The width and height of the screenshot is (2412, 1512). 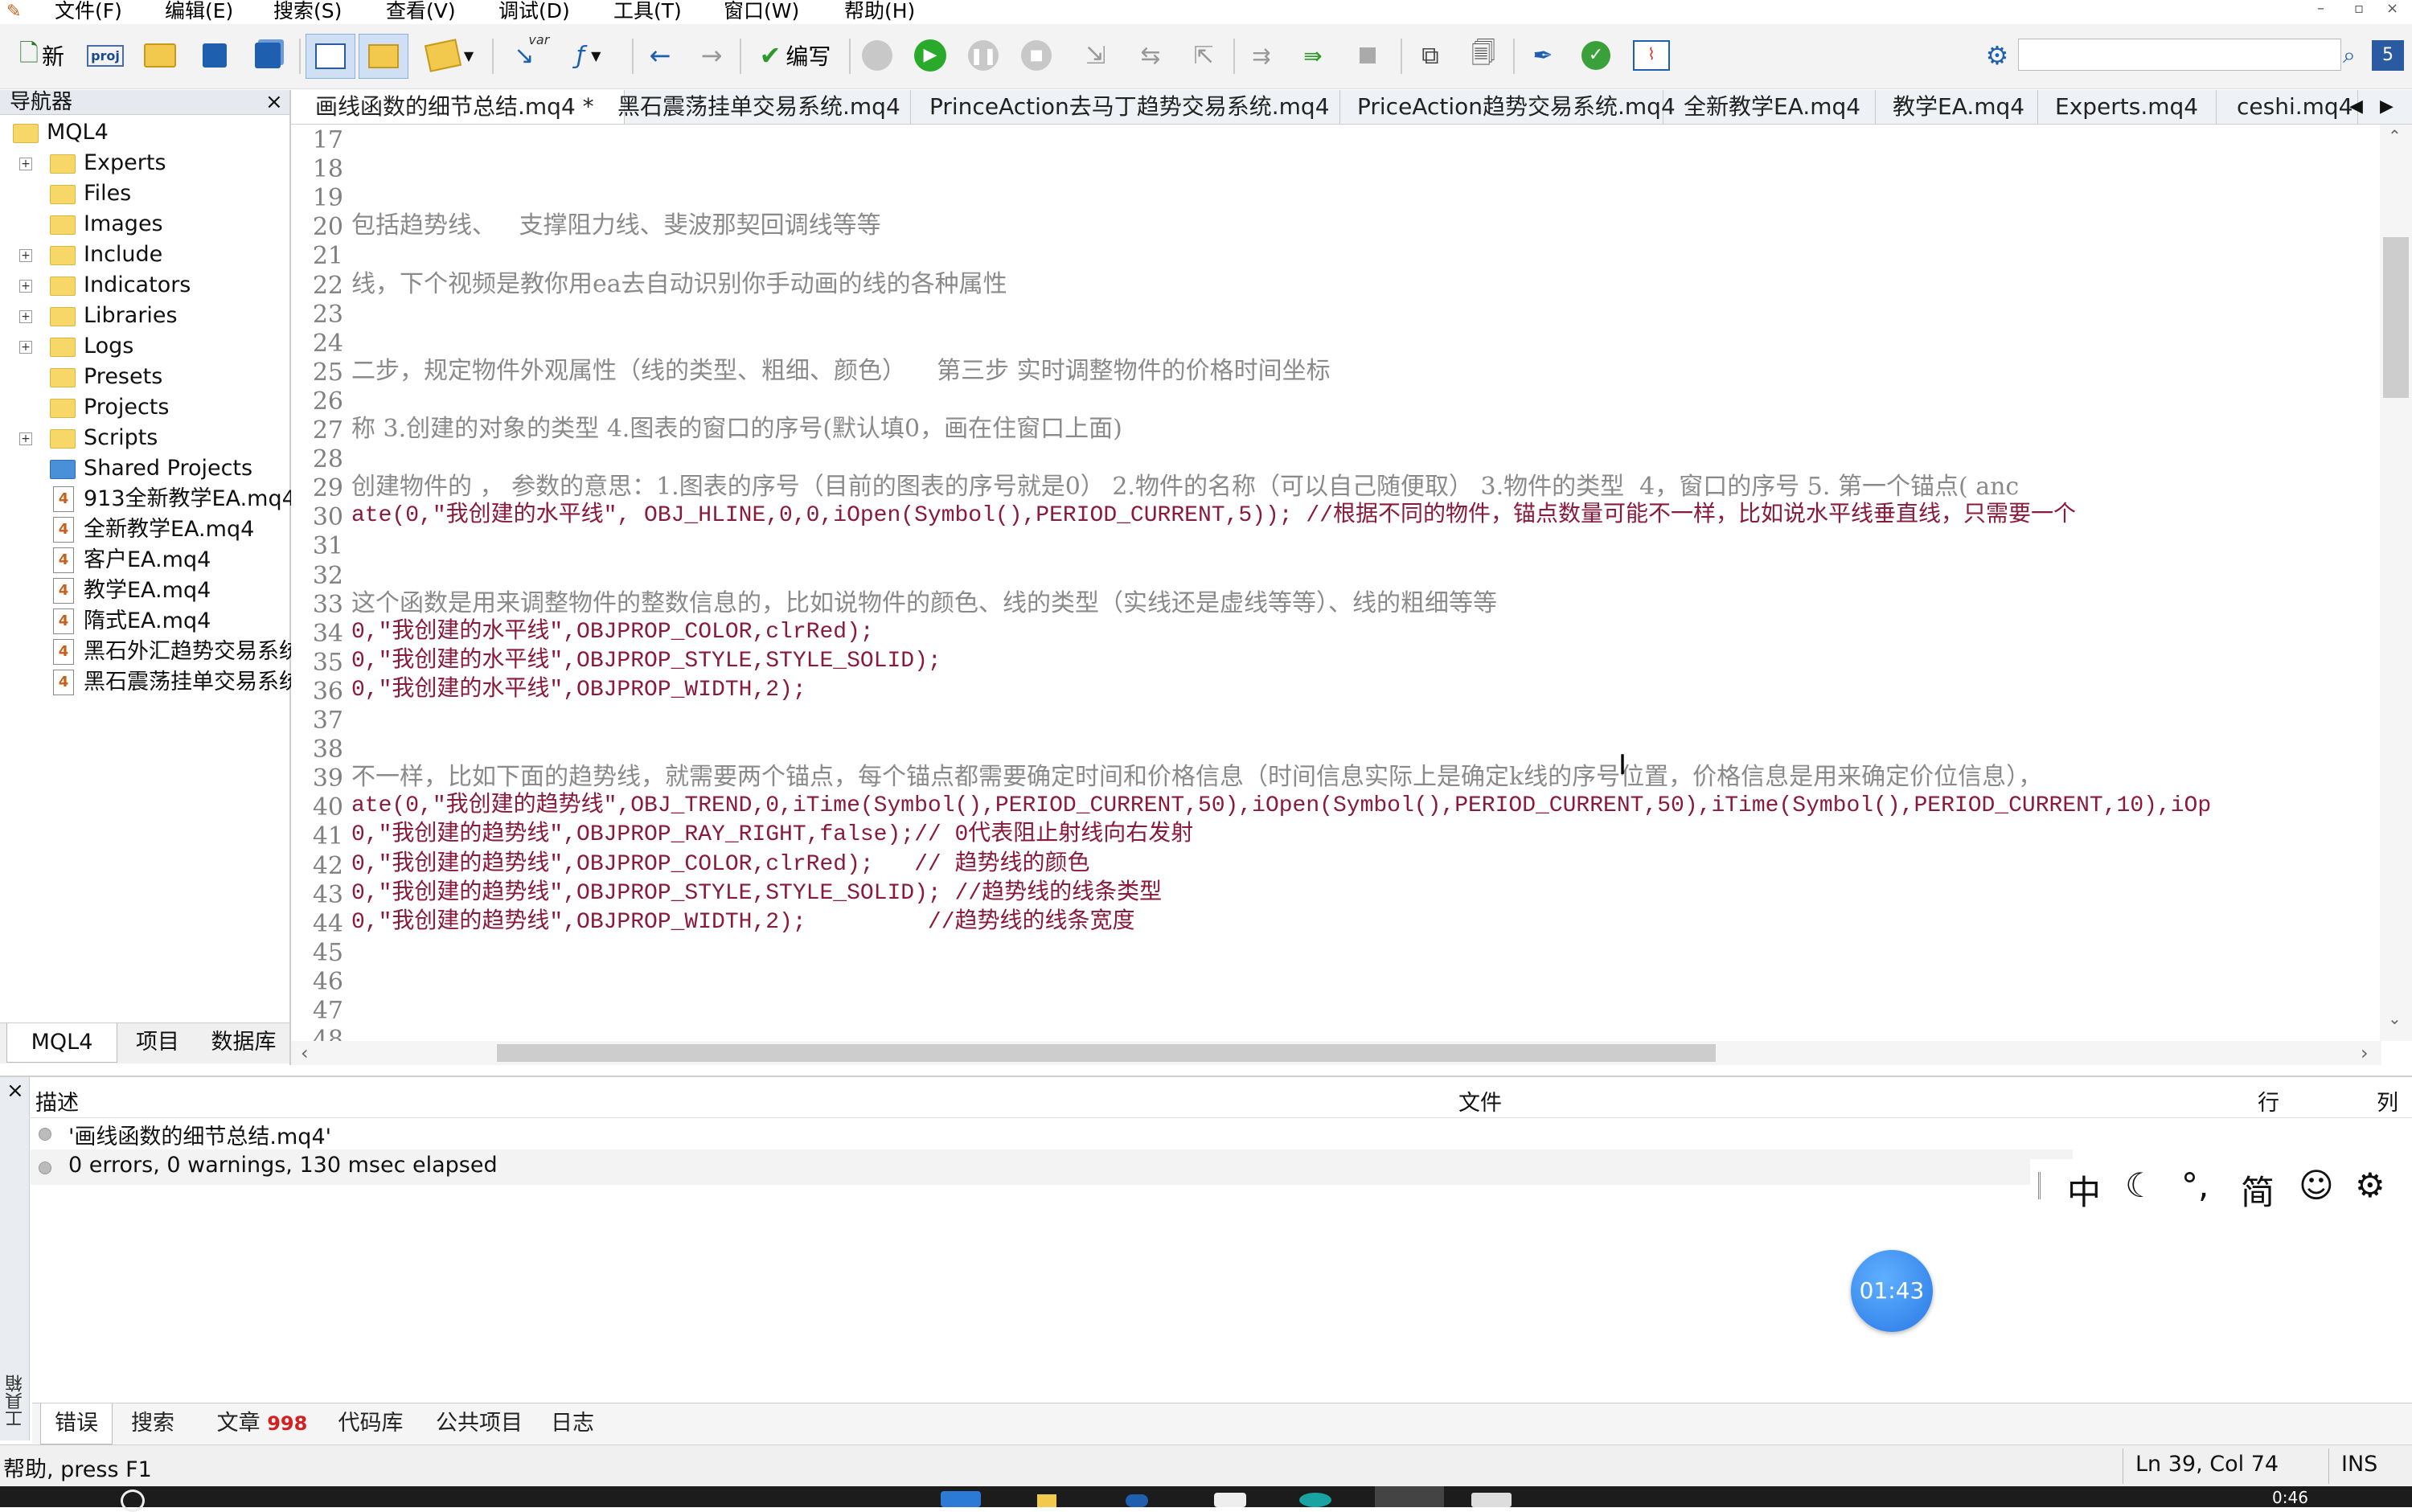 What do you see at coordinates (42, 55) in the screenshot?
I see `new-button: 🗋 新` at bounding box center [42, 55].